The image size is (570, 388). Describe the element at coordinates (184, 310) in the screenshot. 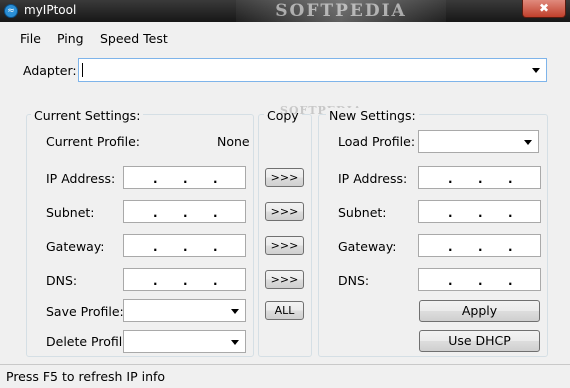

I see `save-profile-select` at that location.